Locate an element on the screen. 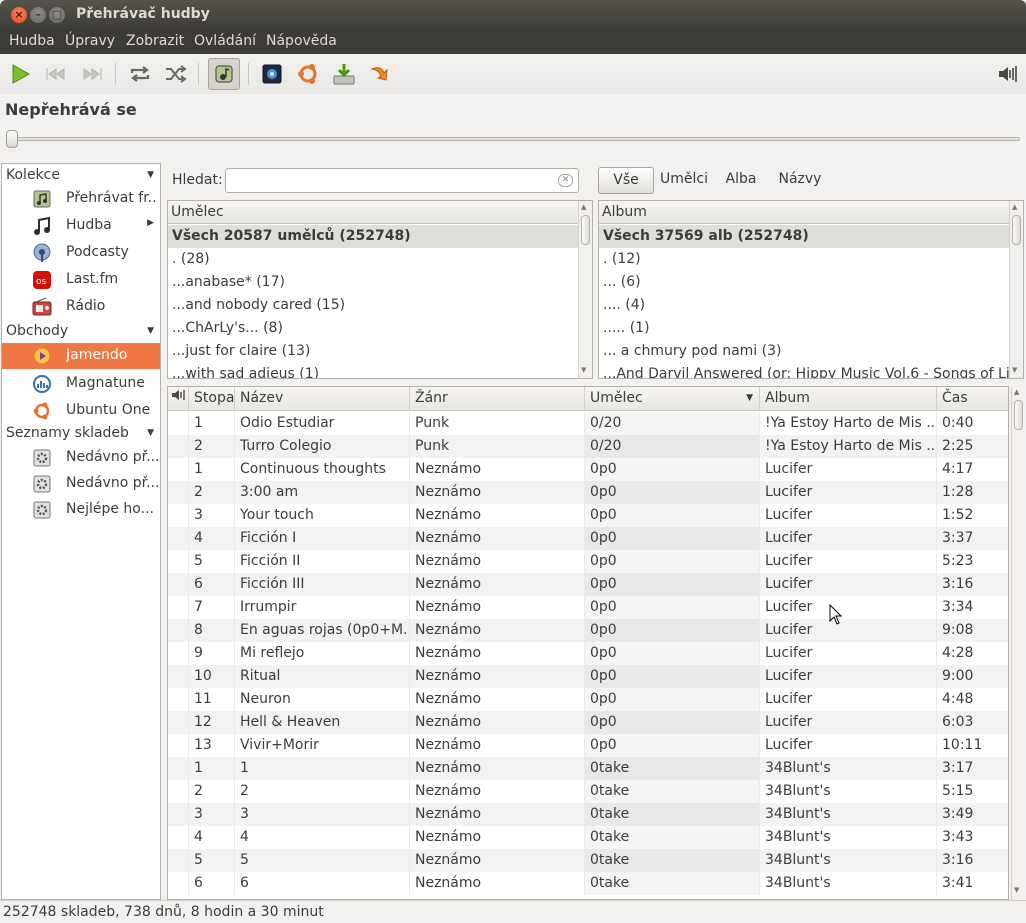  menu-ovladani: Ovládání is located at coordinates (225, 41).